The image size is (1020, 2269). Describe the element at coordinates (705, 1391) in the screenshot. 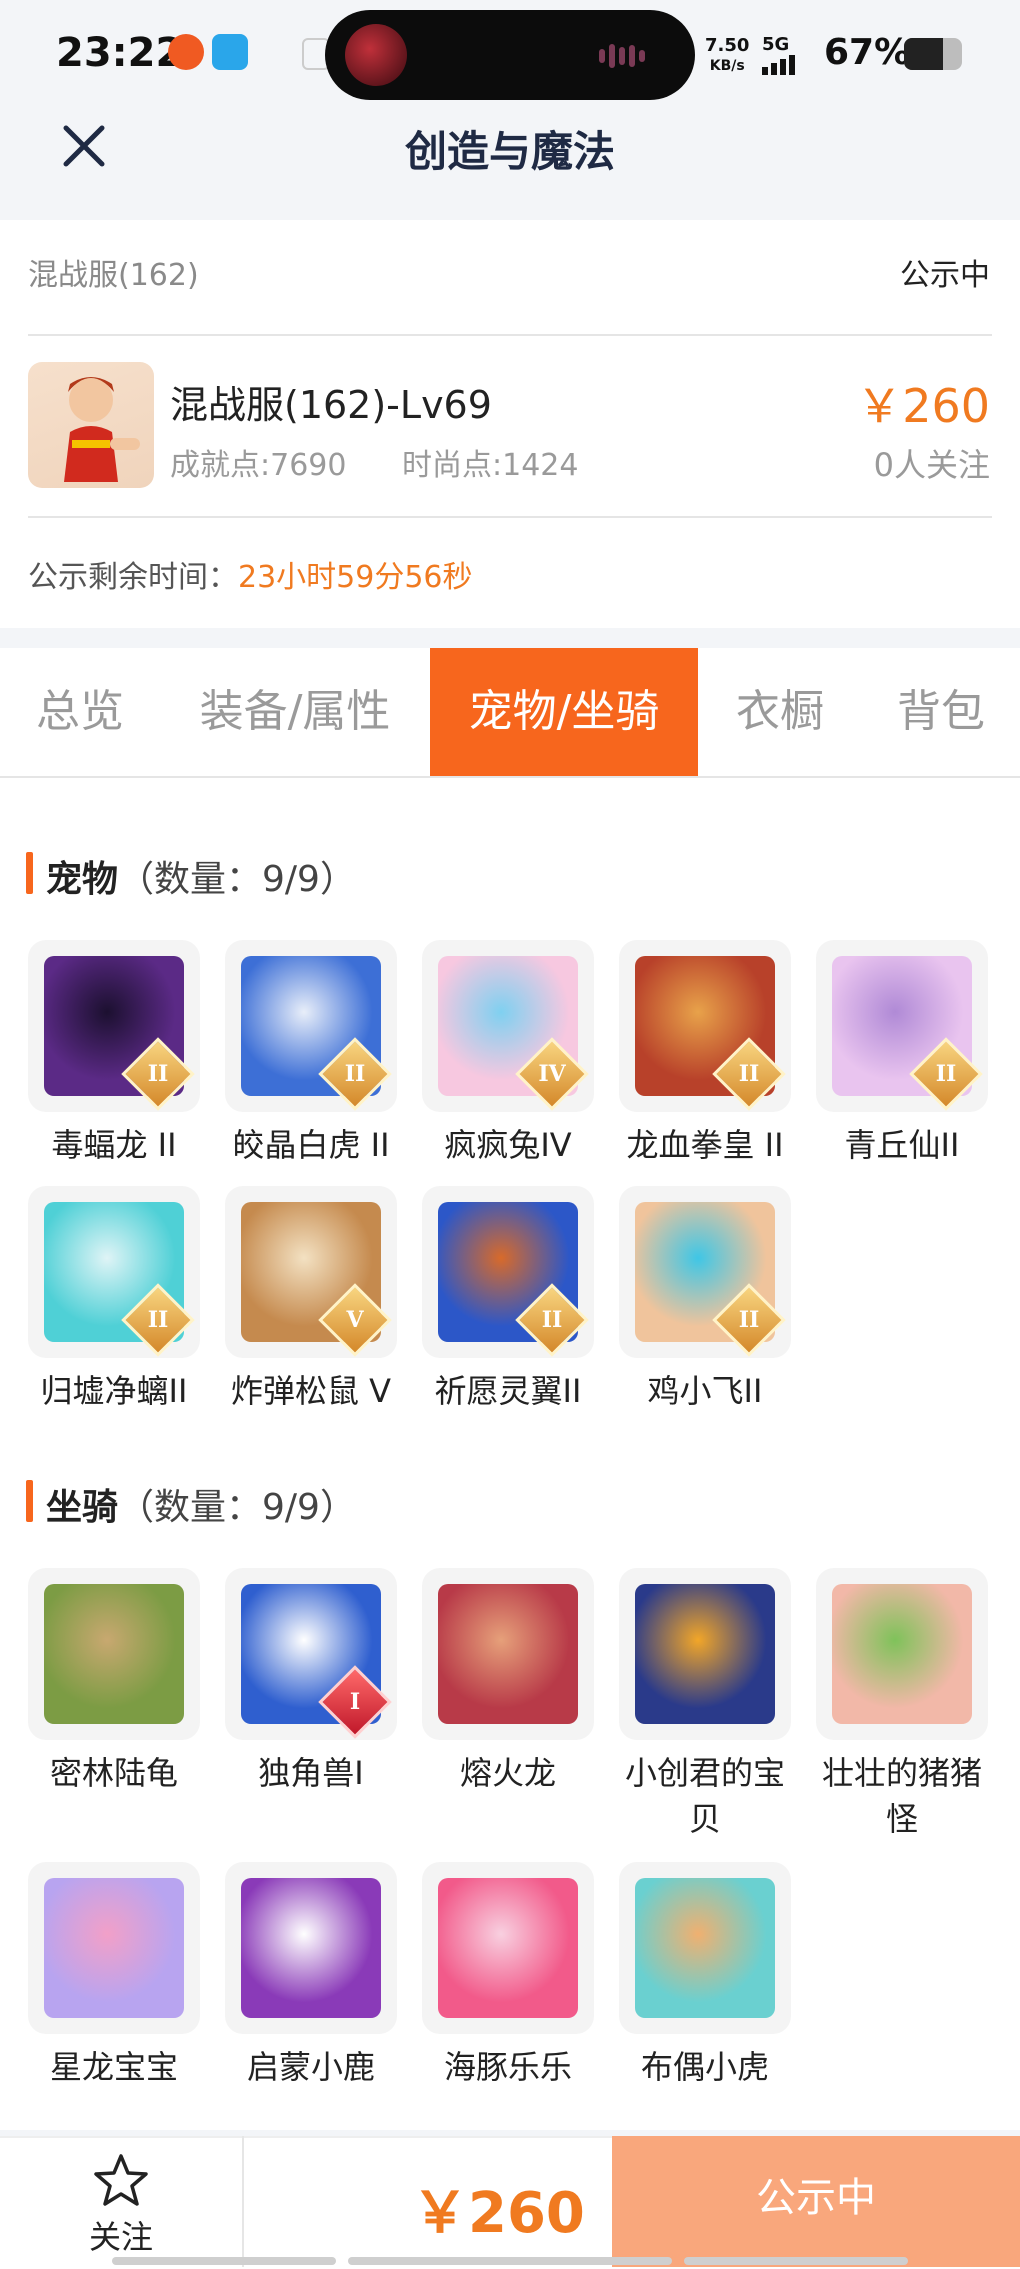

I see `item-name: 鸡小飞II` at that location.